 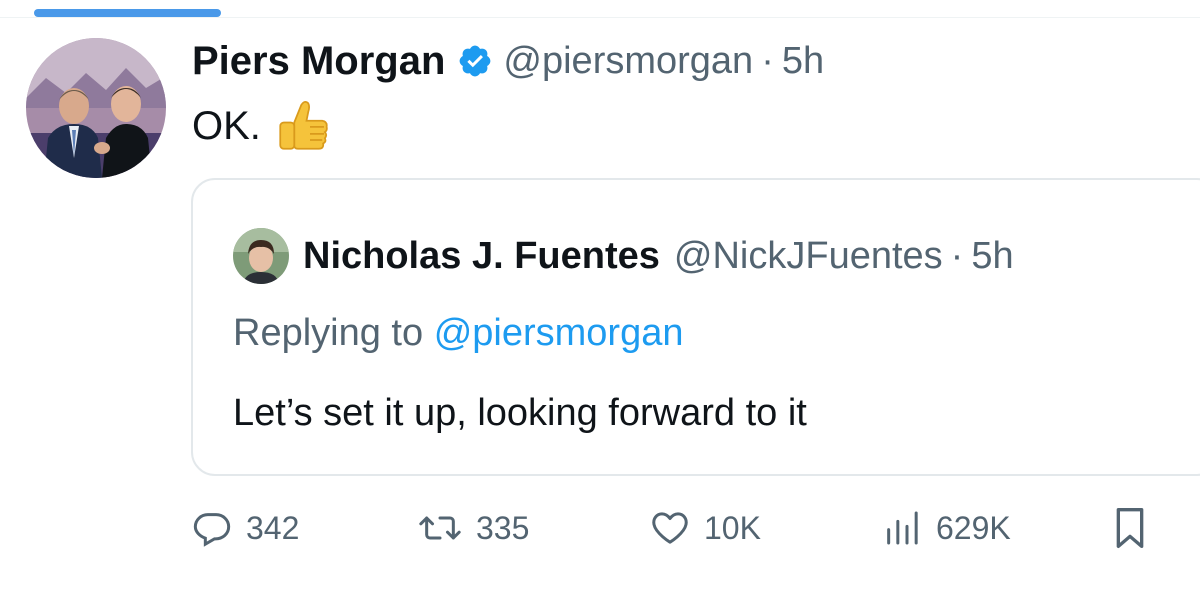 I want to click on top-divider, so click(x=600, y=17).